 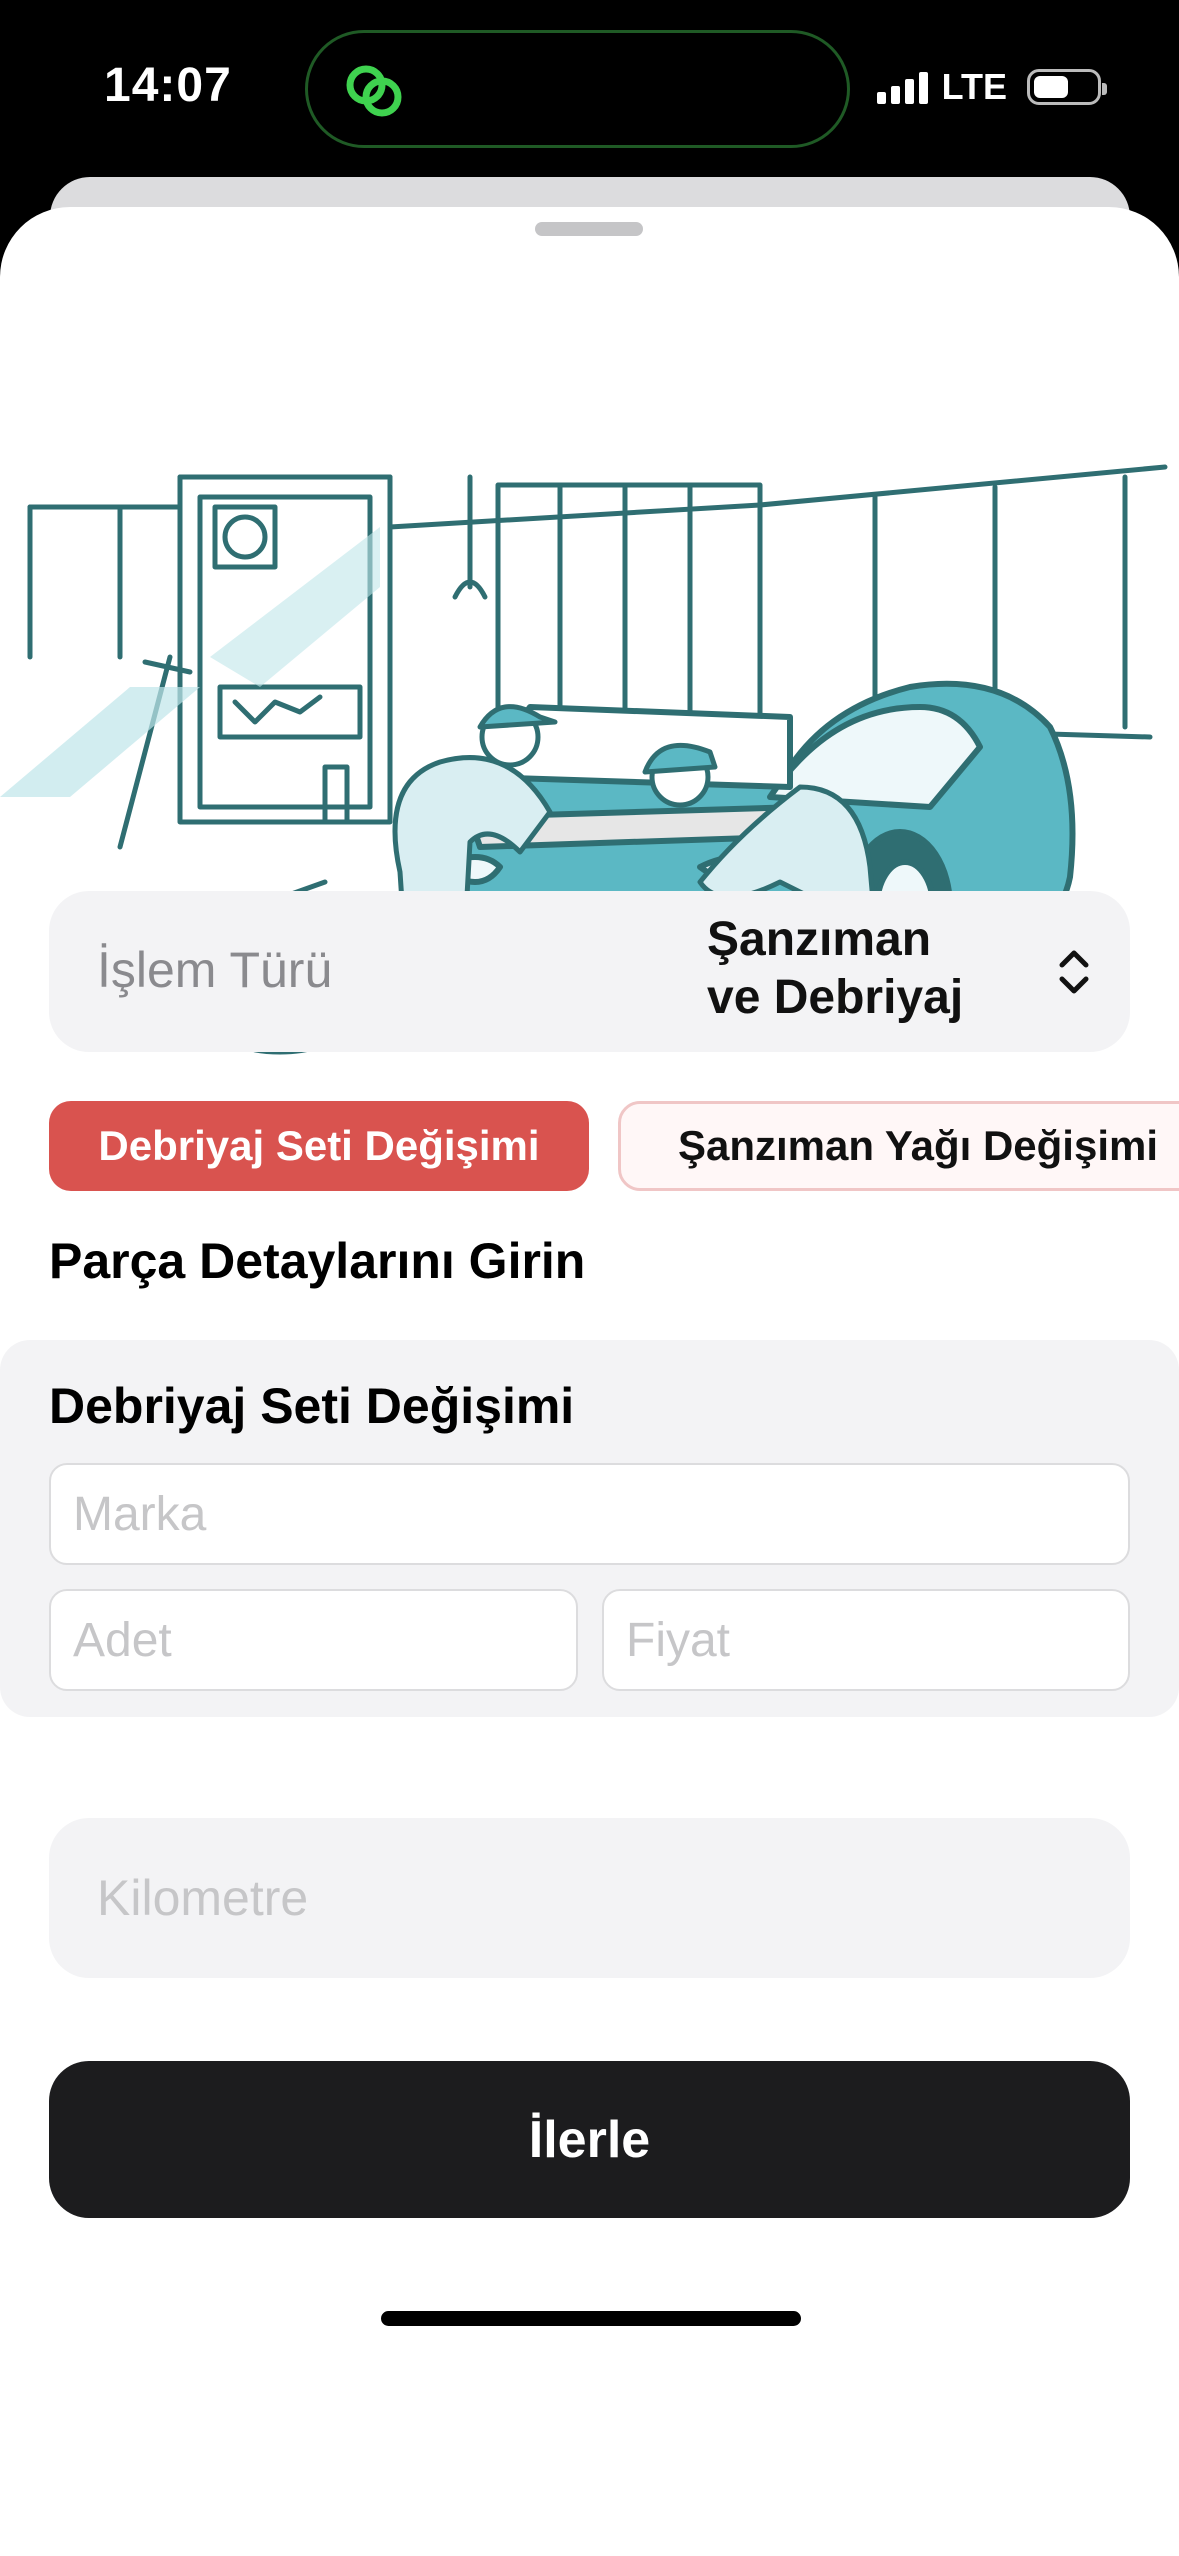 I want to click on picker-value-line2: ve Debriyaj, so click(x=835, y=997).